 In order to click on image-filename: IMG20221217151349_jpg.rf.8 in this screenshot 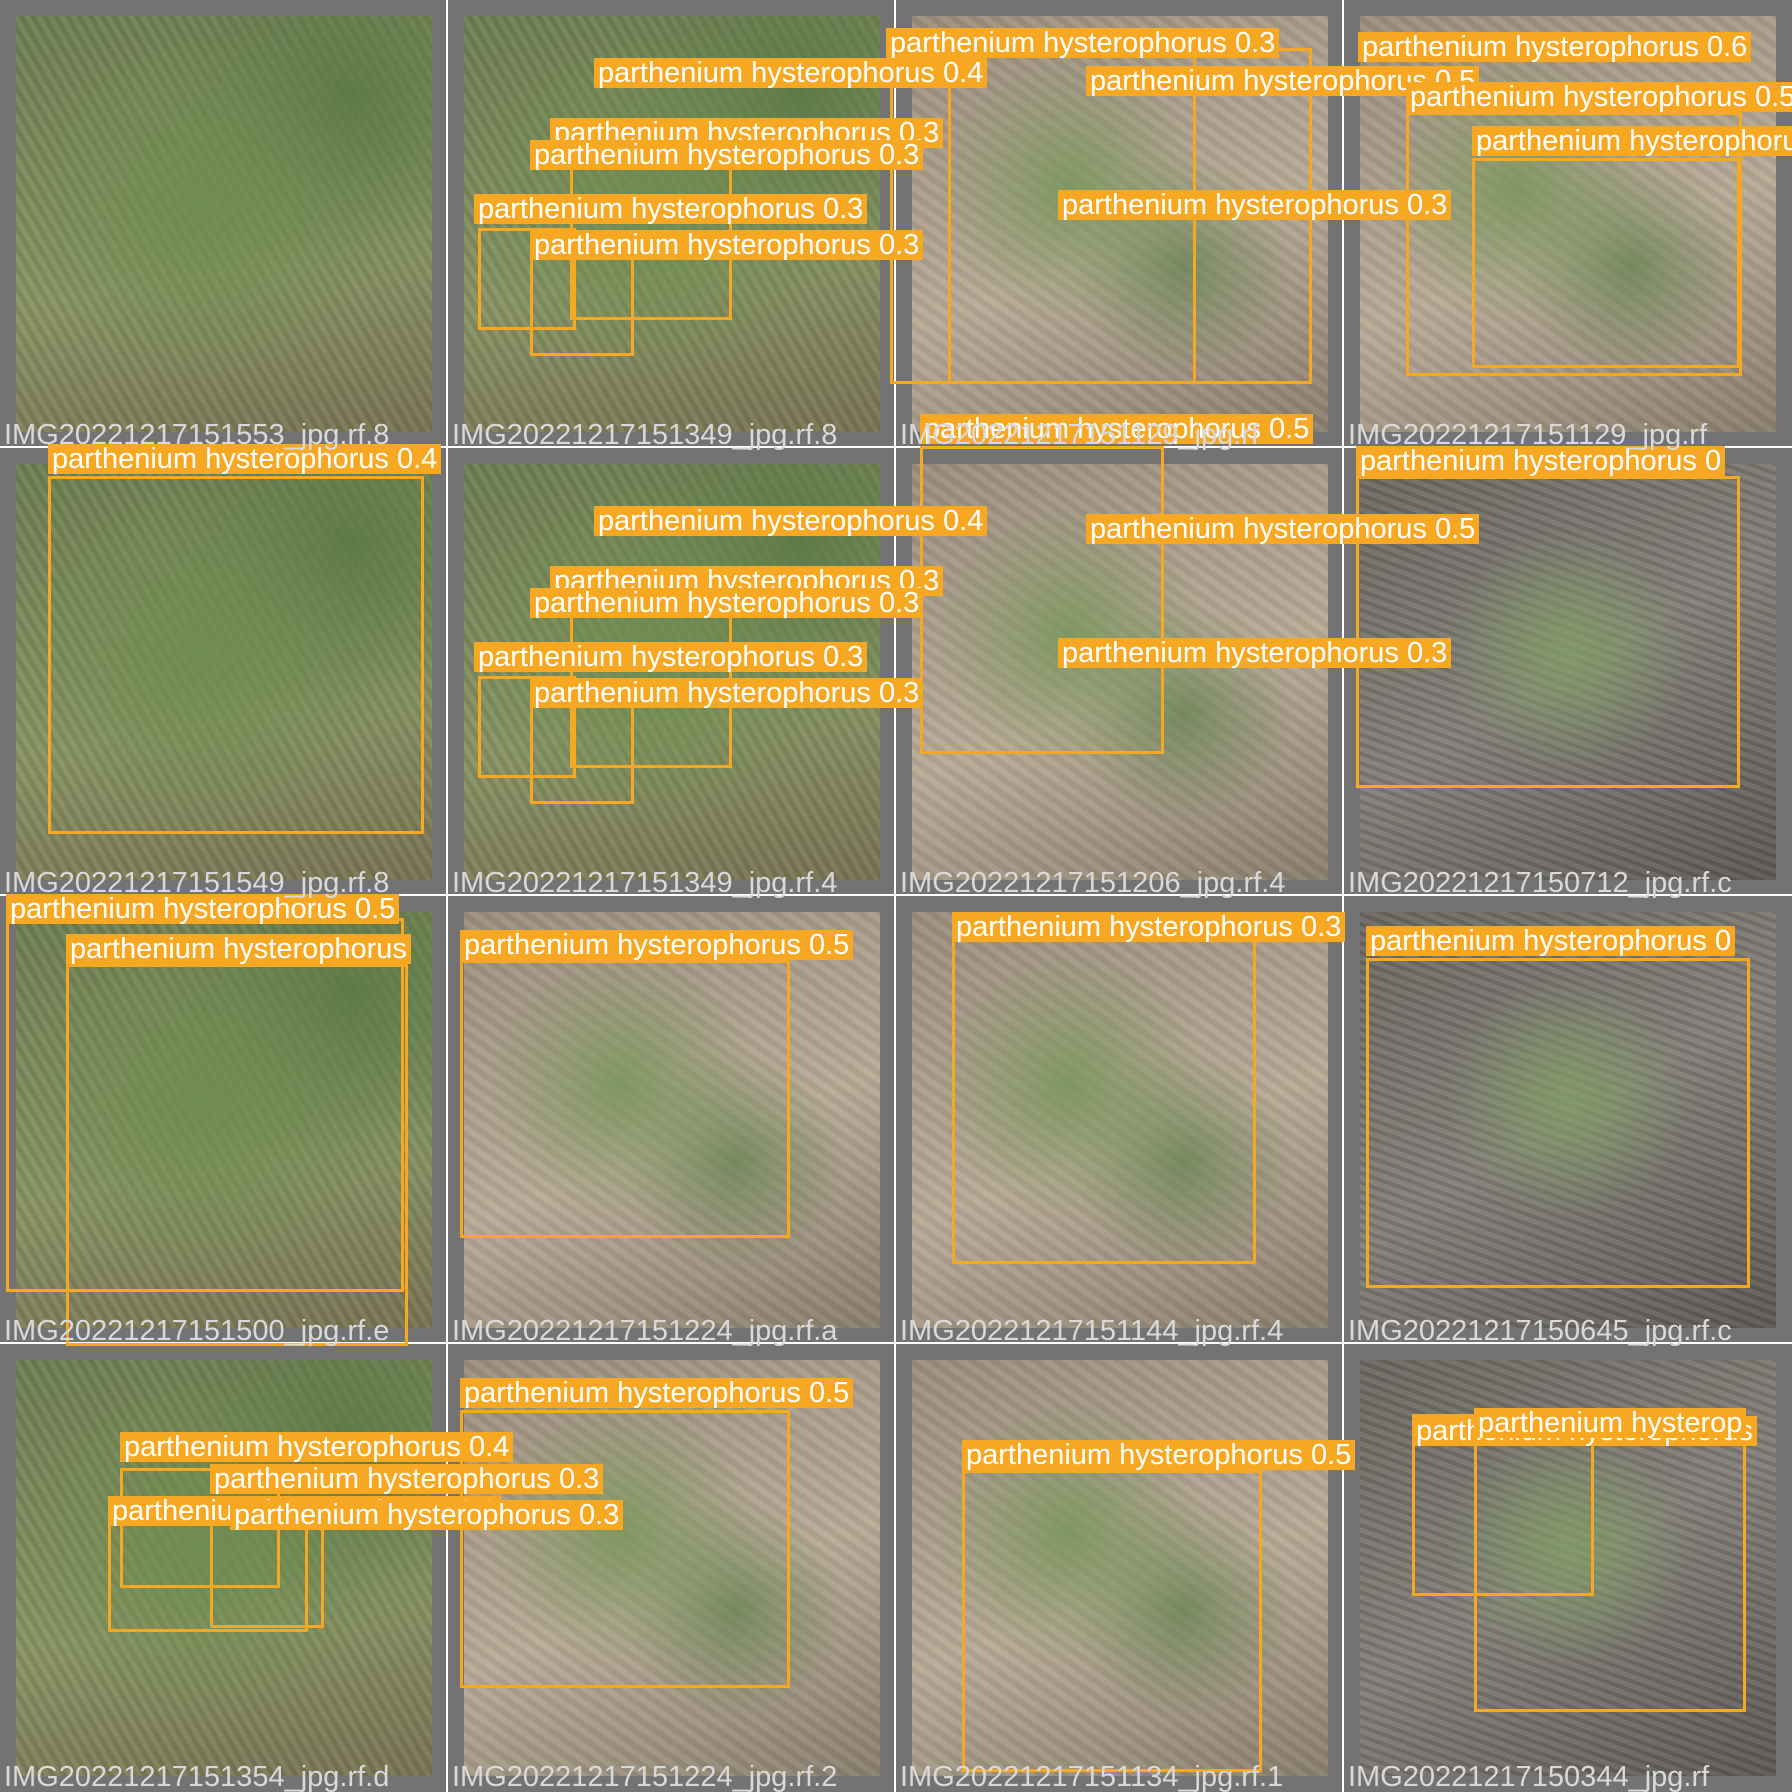, I will do `click(645, 435)`.